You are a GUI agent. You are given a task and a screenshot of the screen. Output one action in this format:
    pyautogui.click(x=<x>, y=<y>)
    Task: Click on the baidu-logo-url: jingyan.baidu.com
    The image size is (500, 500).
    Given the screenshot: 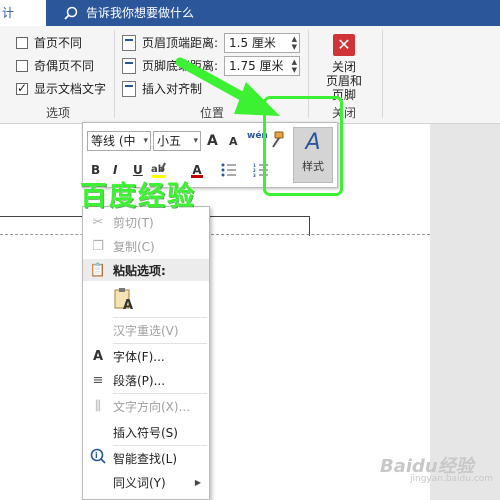 What is the action you would take?
    pyautogui.click(x=452, y=479)
    